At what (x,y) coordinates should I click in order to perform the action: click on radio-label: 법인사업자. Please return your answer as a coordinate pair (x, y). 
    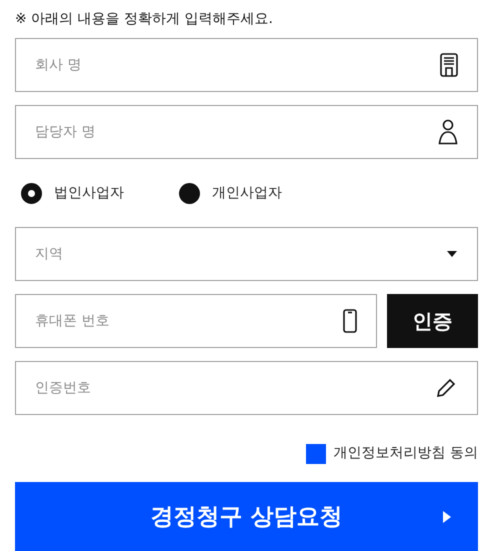
    Looking at the image, I should click on (89, 193).